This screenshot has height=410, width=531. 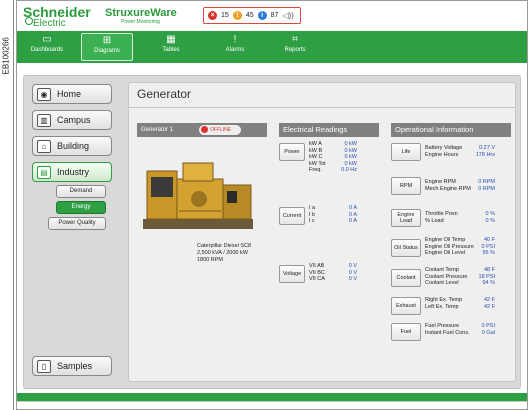 I want to click on home-label: Home, so click(x=69, y=94).